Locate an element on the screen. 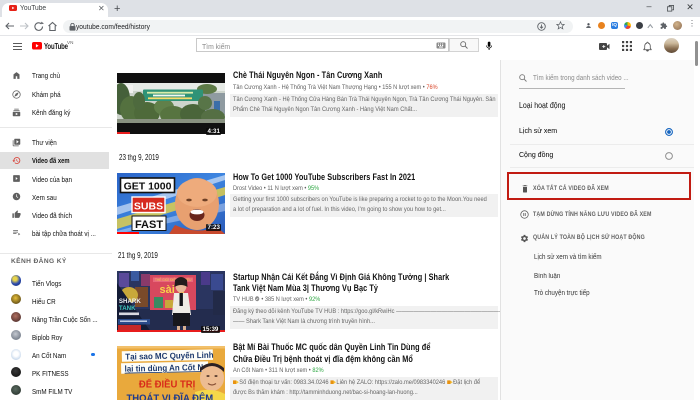 This screenshot has height=400, width=700. svg-text: THOÁT VỊ ĐĨA ĐỆM is located at coordinates (170, 396).